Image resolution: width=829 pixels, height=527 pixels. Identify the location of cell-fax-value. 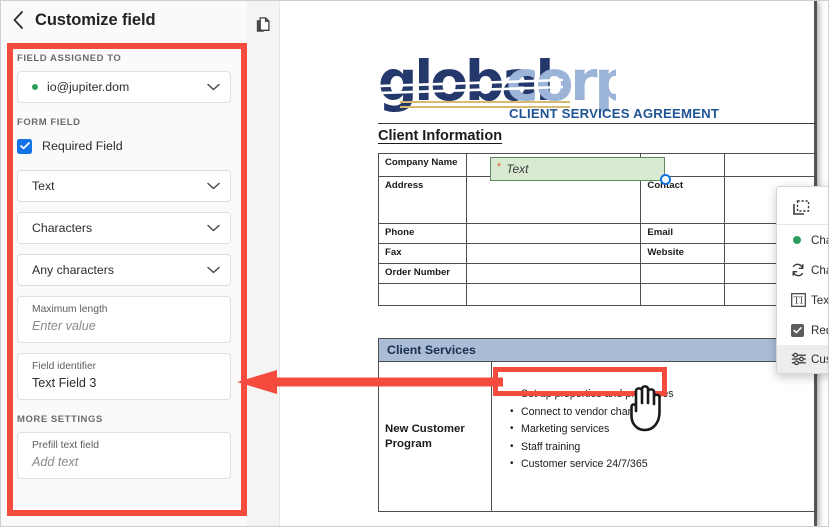
(553, 253).